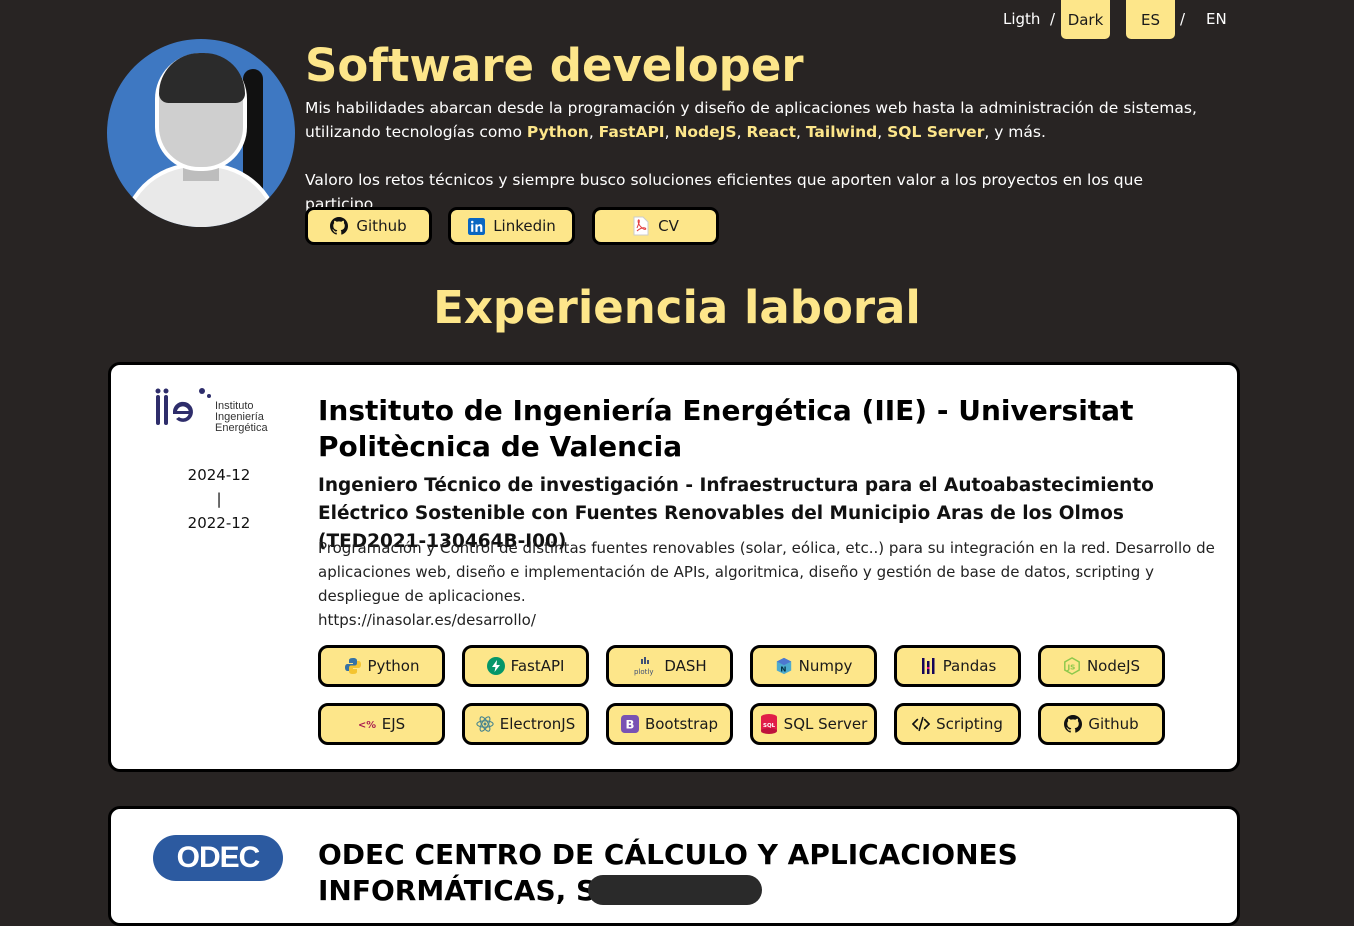 The height and width of the screenshot is (926, 1354). What do you see at coordinates (705, 132) in the screenshot?
I see `tech-nodejs: NodeJS` at bounding box center [705, 132].